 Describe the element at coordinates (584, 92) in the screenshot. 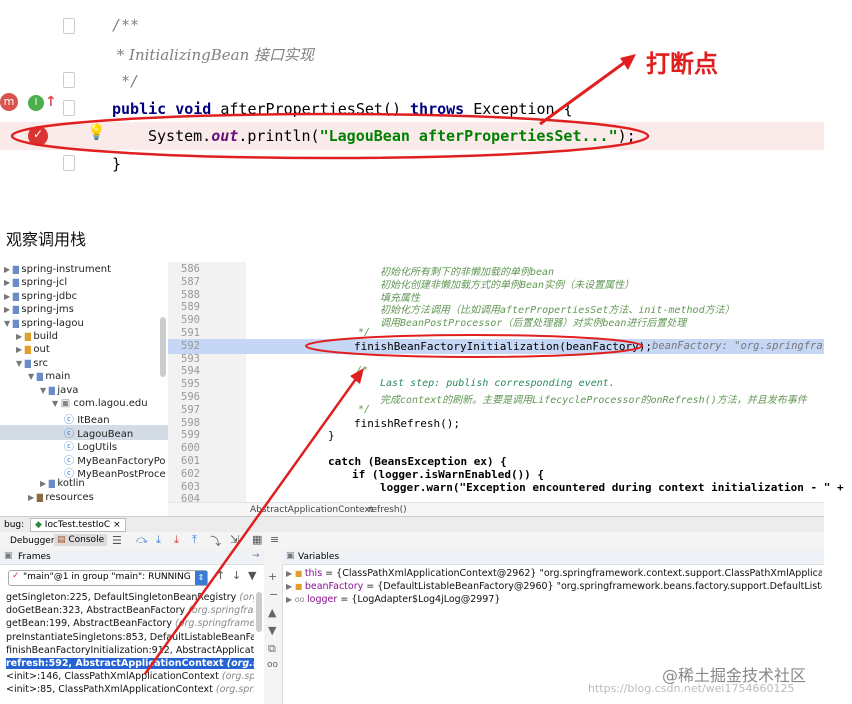

I see `annotation-arrow-line` at that location.